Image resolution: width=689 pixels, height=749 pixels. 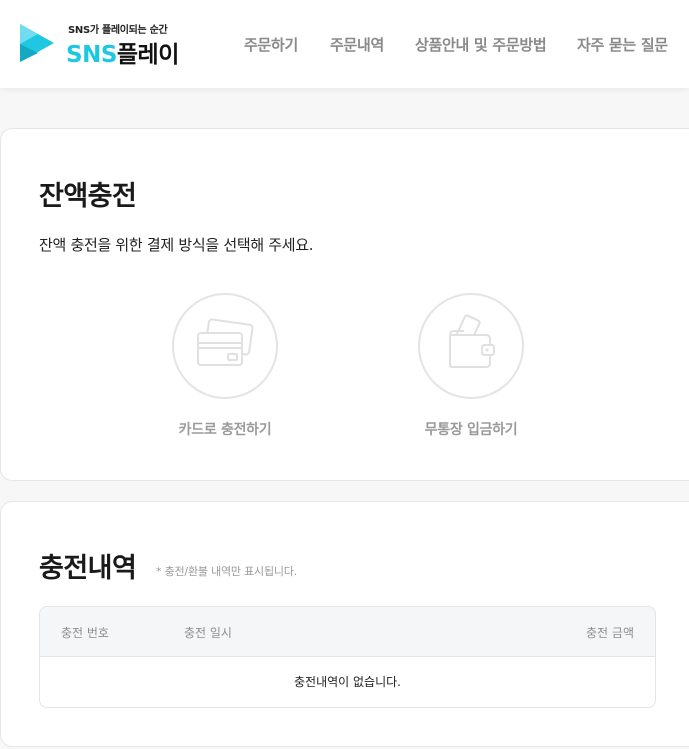 I want to click on main-nav: 주문하기 주문내역 상품안내 및 주문방법 자주 묻는 질문, so click(x=344, y=44).